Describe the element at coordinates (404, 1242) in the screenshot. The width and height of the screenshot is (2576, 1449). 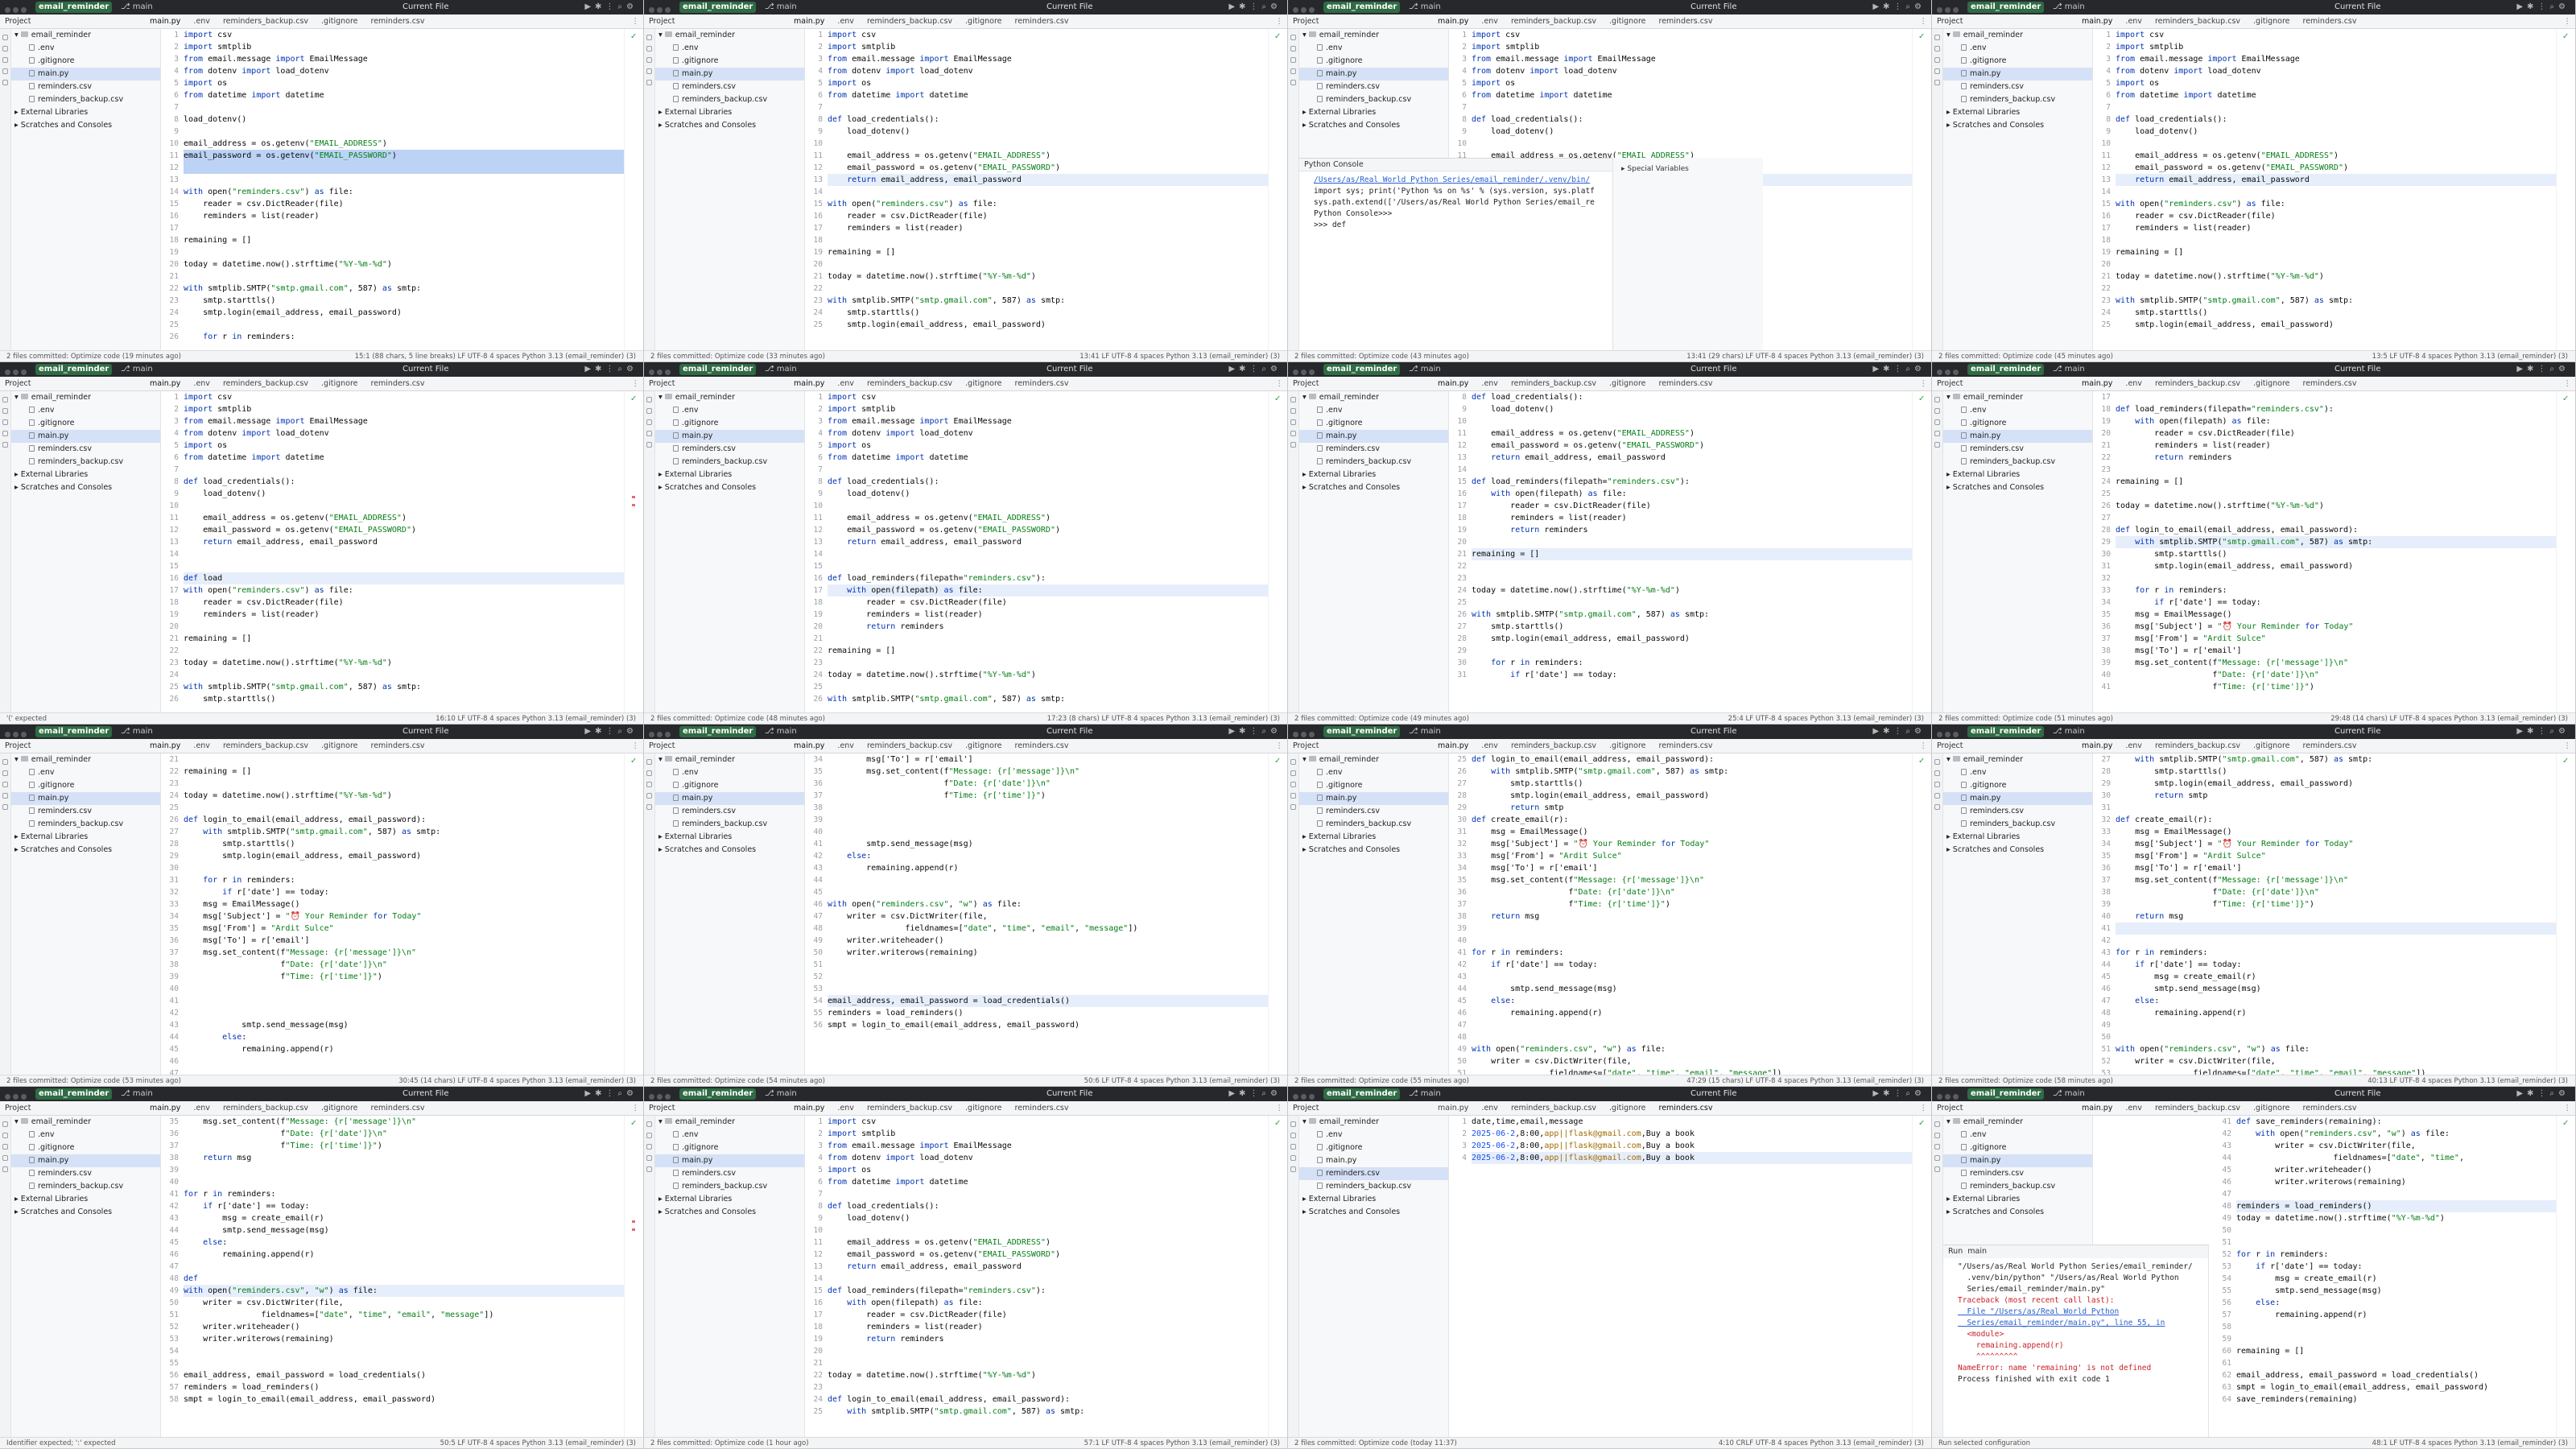
I see `code-line: else:` at that location.